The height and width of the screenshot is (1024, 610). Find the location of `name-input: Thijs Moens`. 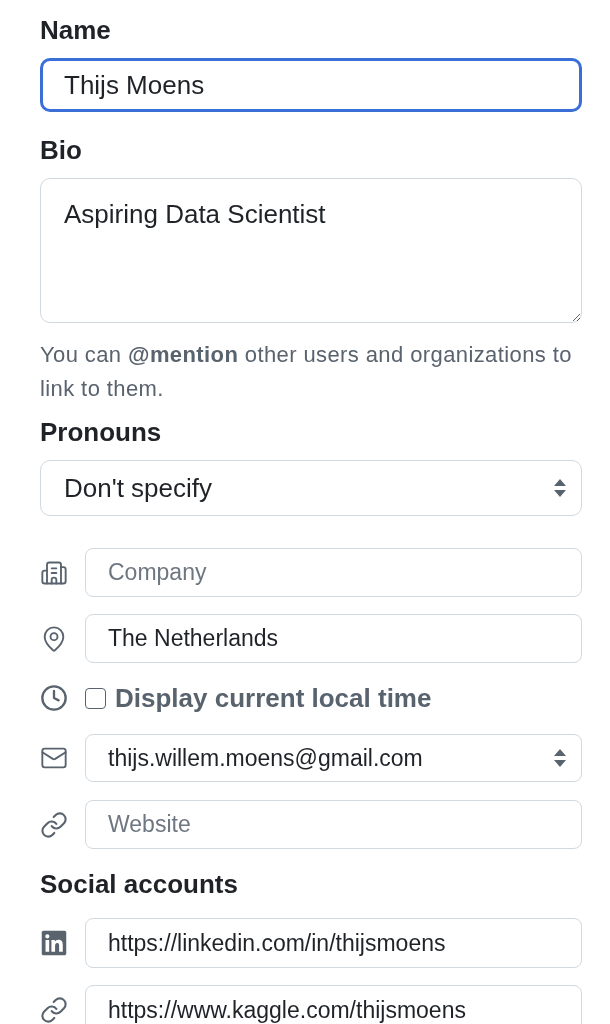

name-input: Thijs Moens is located at coordinates (311, 85).